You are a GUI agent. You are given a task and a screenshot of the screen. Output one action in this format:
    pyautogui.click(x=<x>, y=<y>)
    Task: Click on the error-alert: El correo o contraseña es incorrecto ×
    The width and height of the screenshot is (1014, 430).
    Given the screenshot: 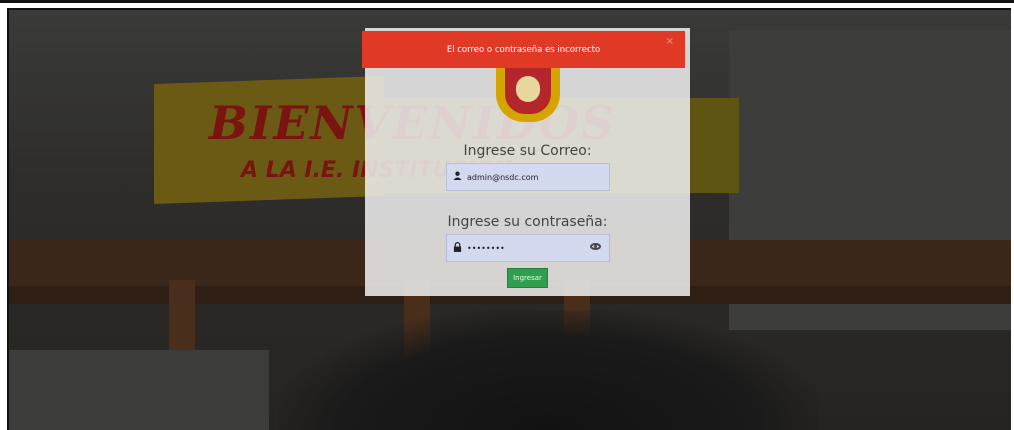 What is the action you would take?
    pyautogui.click(x=523, y=49)
    